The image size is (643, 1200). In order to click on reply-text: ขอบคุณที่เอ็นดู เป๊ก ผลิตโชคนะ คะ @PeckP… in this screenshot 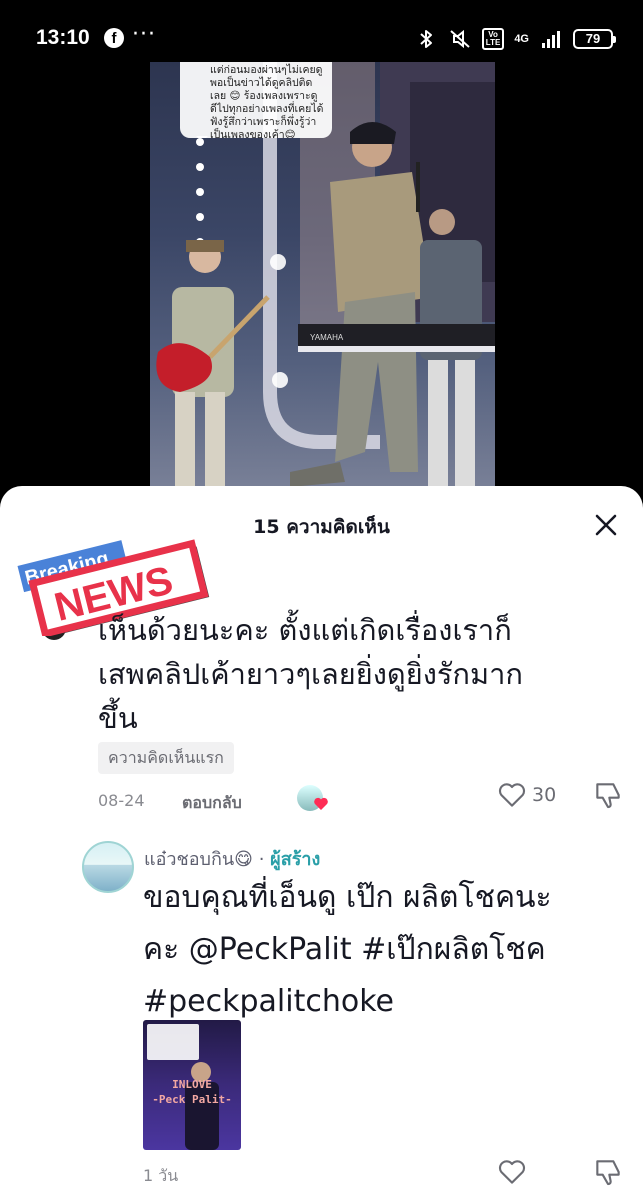, I will do `click(347, 950)`.